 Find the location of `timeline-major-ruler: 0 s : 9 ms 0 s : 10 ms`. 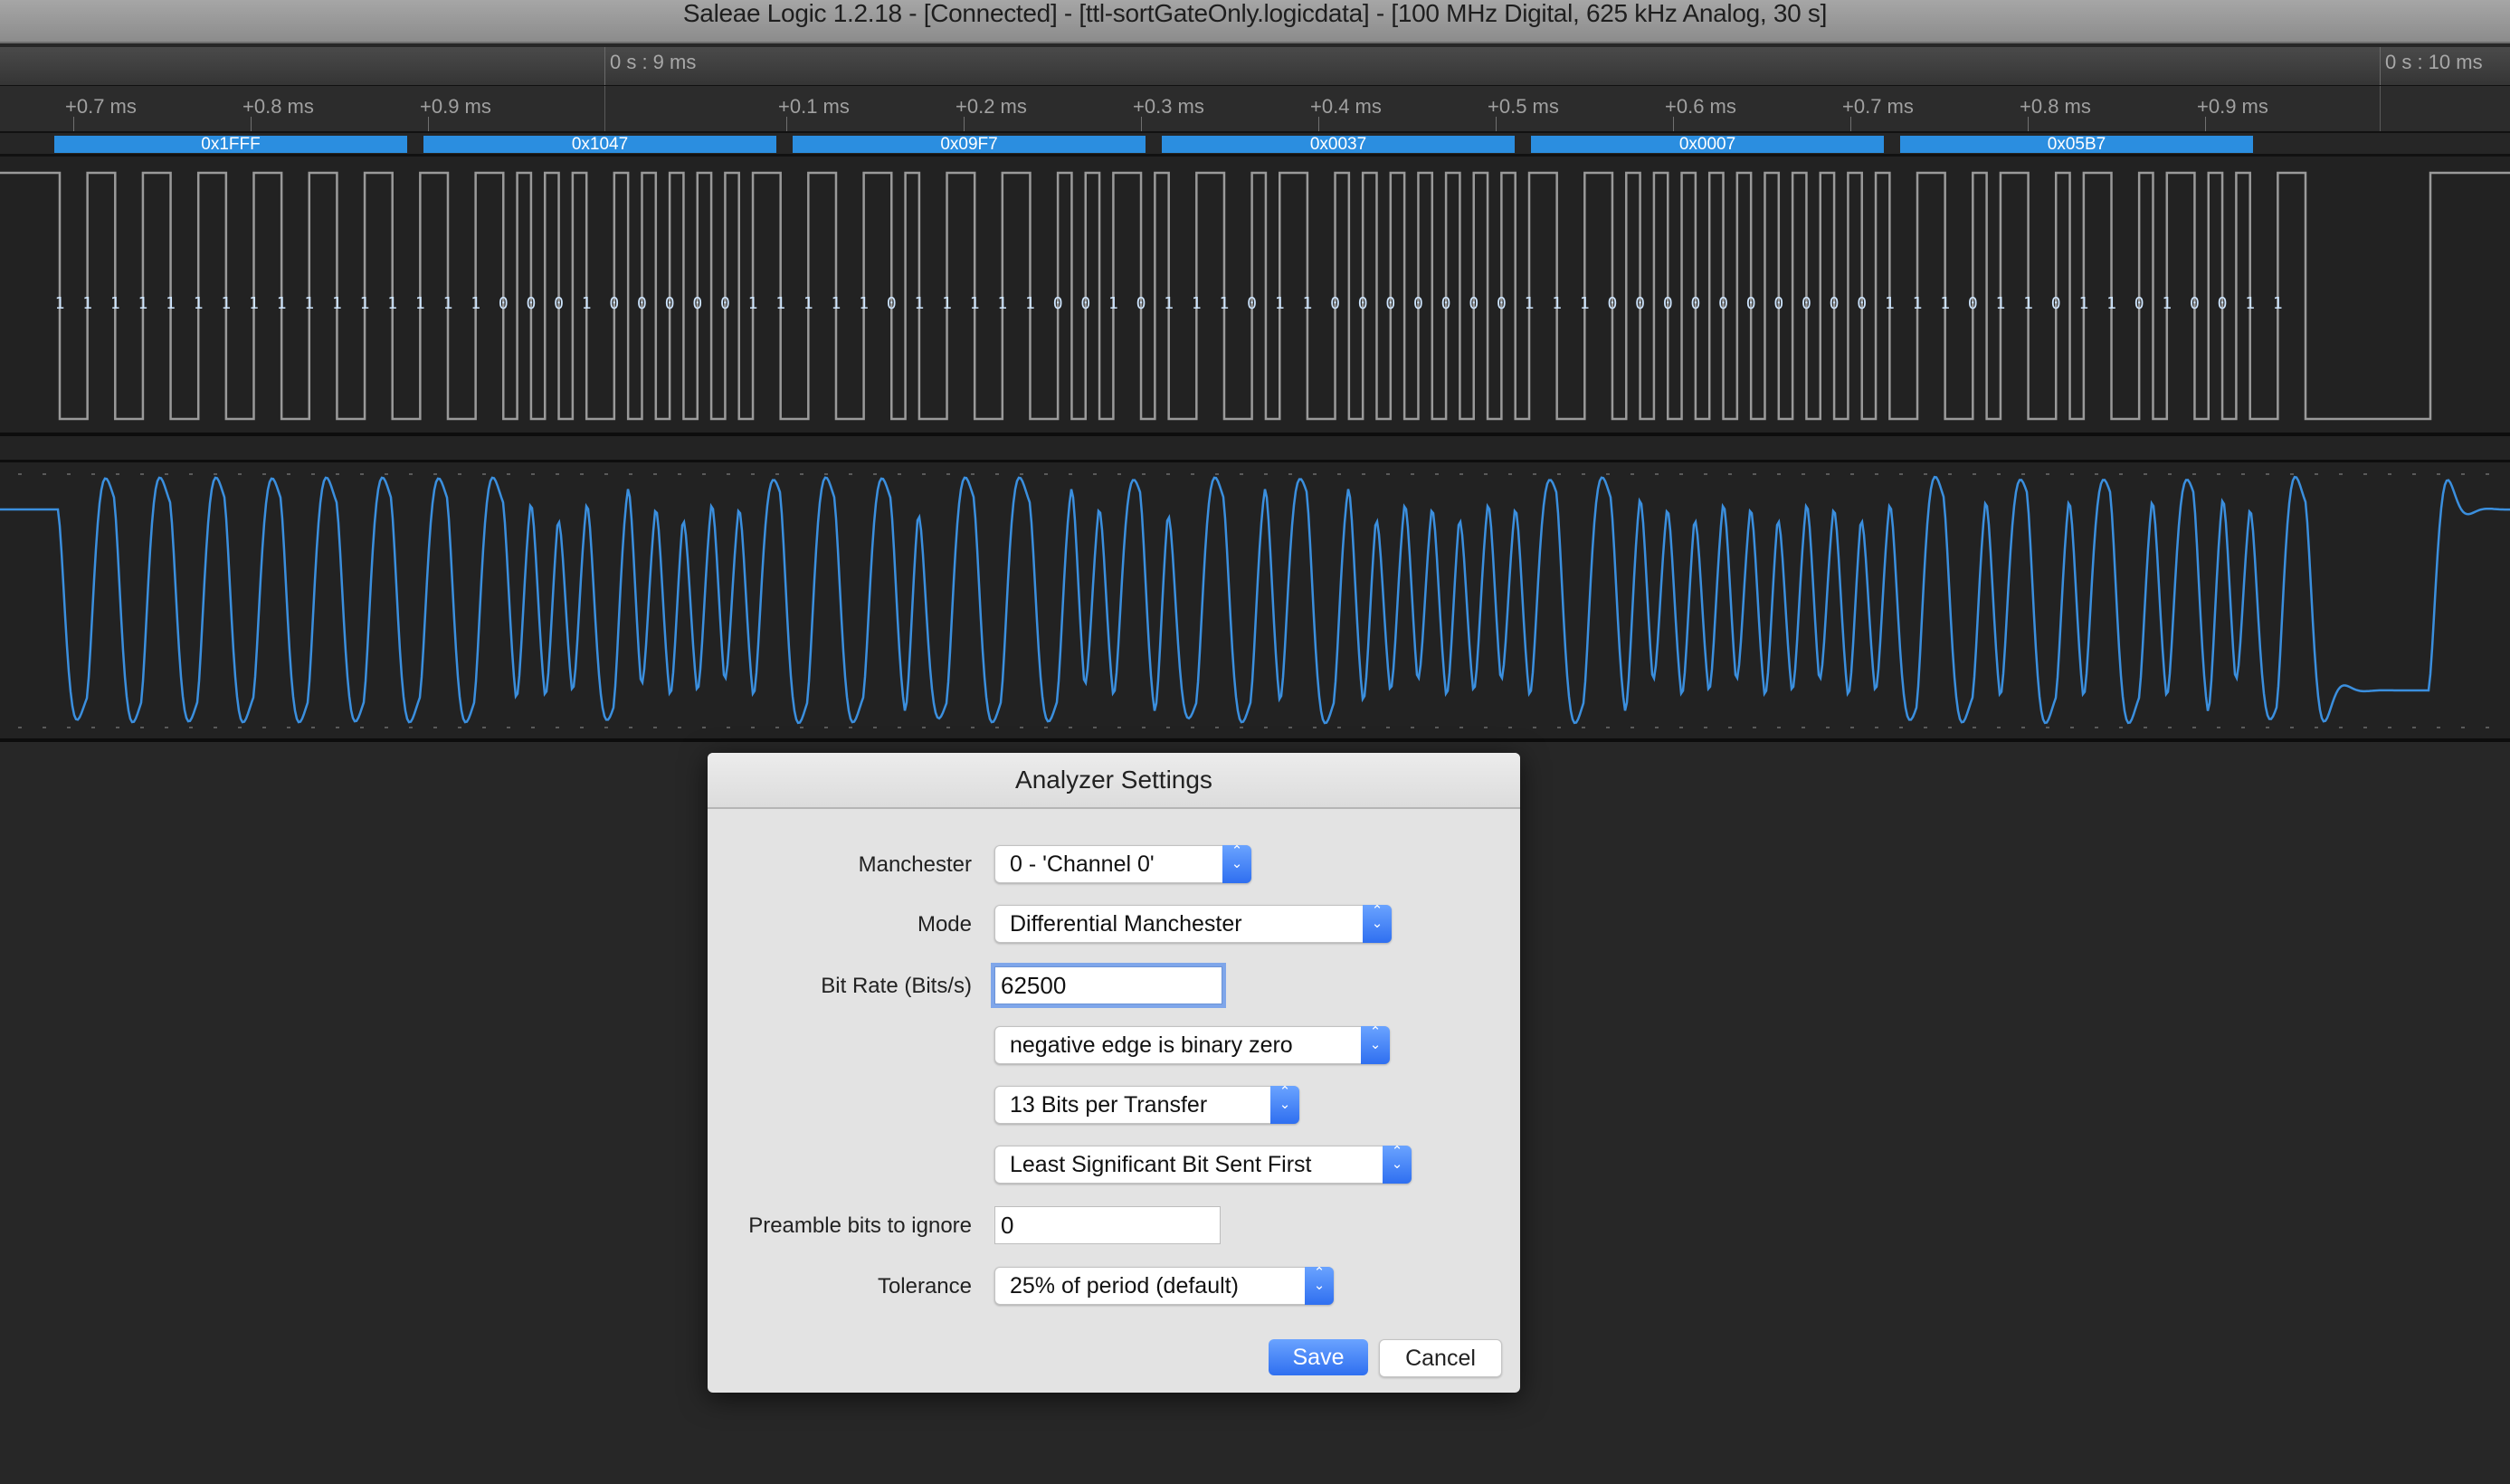

timeline-major-ruler: 0 s : 9 ms 0 s : 10 ms is located at coordinates (1255, 67).